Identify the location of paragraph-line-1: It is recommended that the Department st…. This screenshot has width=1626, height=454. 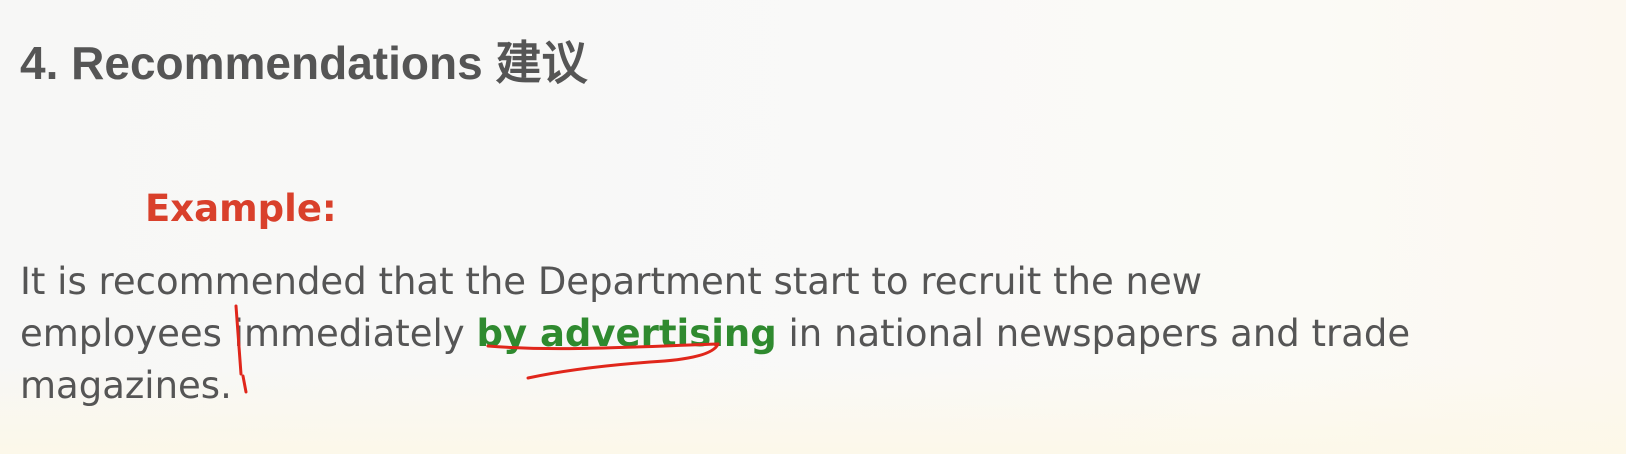
(611, 281).